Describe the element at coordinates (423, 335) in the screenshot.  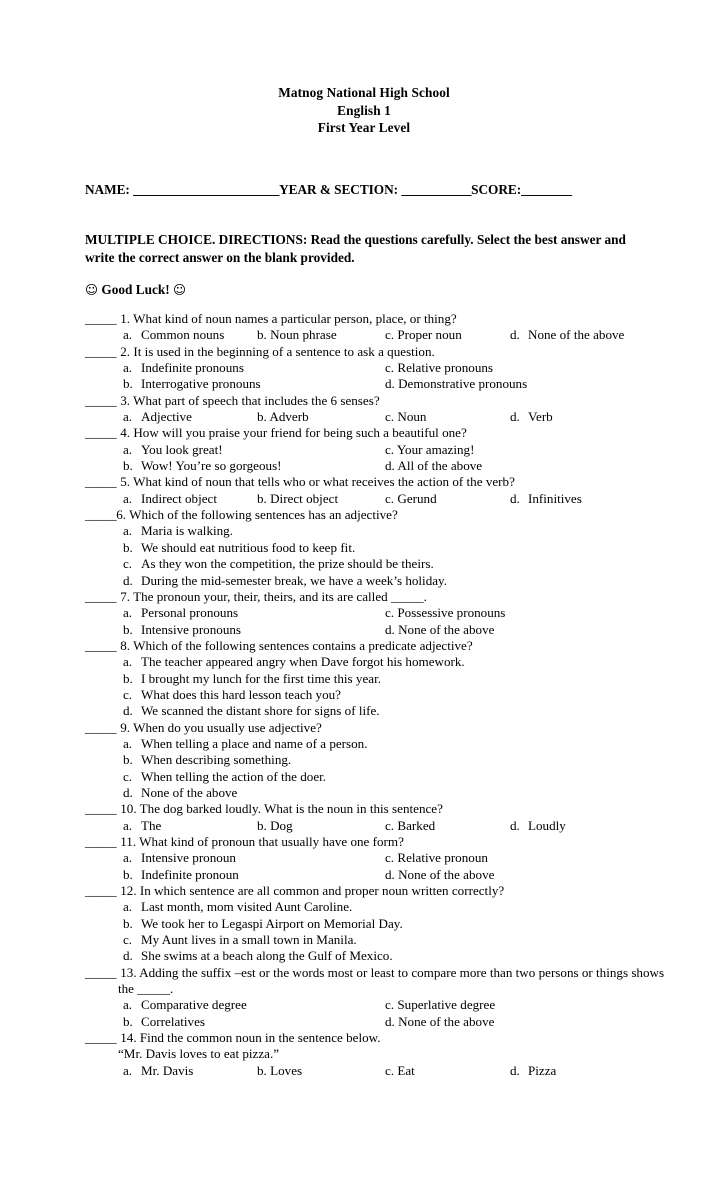
I see `answer-option: c. Proper noun` at that location.